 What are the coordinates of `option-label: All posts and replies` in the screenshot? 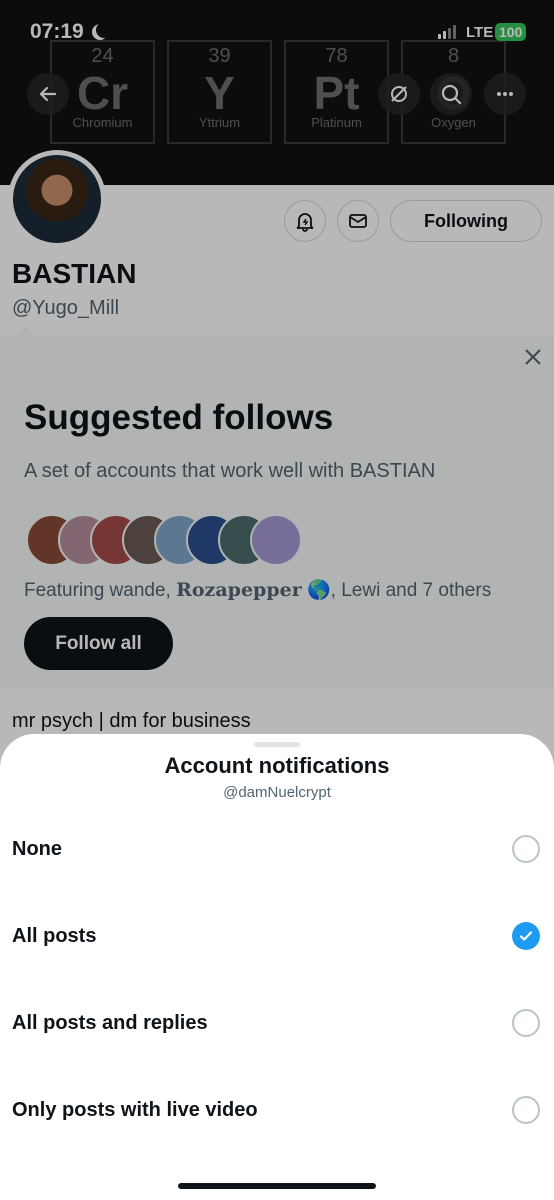 It's located at (110, 1023).